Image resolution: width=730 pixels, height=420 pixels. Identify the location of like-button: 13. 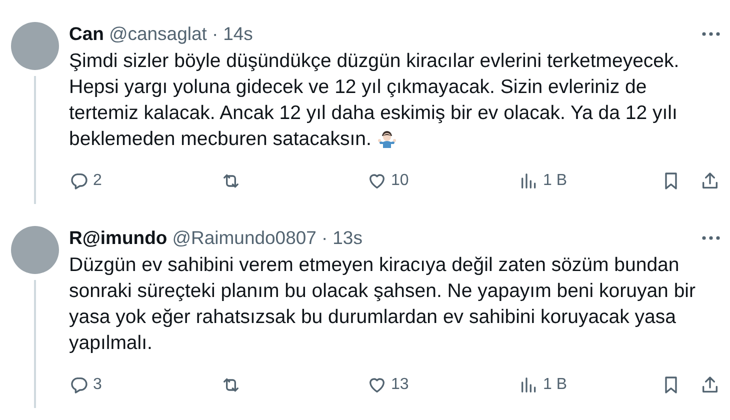
(388, 385).